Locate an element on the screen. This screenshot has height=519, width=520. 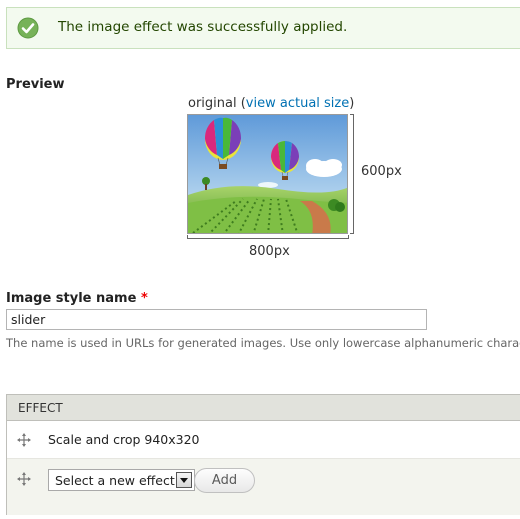
label-text: Image style name is located at coordinates (71, 298).